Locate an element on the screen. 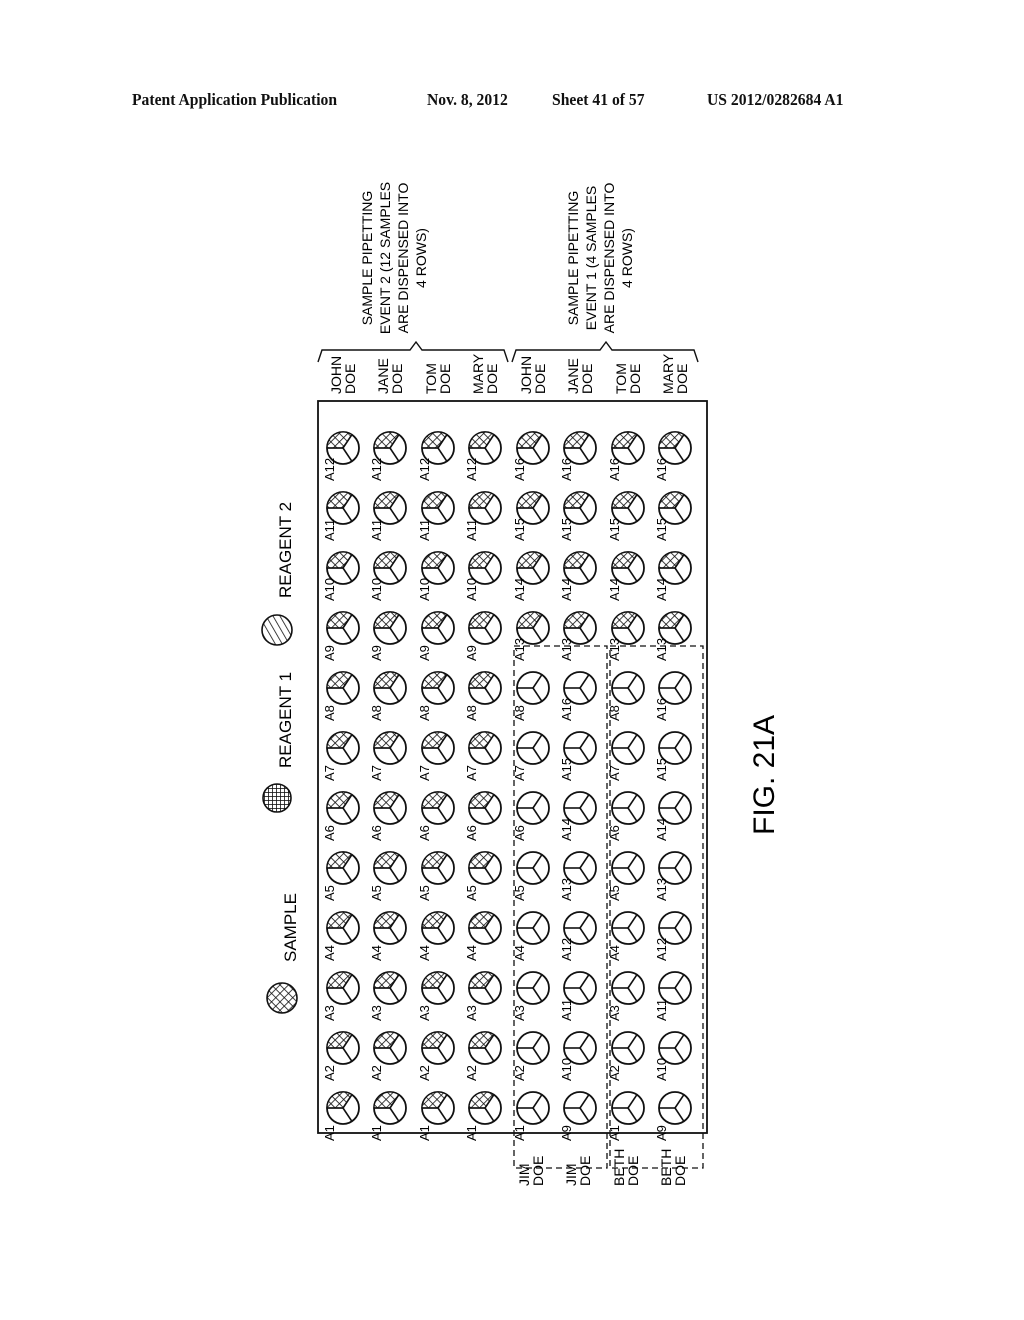 The image size is (1024, 1320). event-1-group-jim is located at coordinates (560, 907).